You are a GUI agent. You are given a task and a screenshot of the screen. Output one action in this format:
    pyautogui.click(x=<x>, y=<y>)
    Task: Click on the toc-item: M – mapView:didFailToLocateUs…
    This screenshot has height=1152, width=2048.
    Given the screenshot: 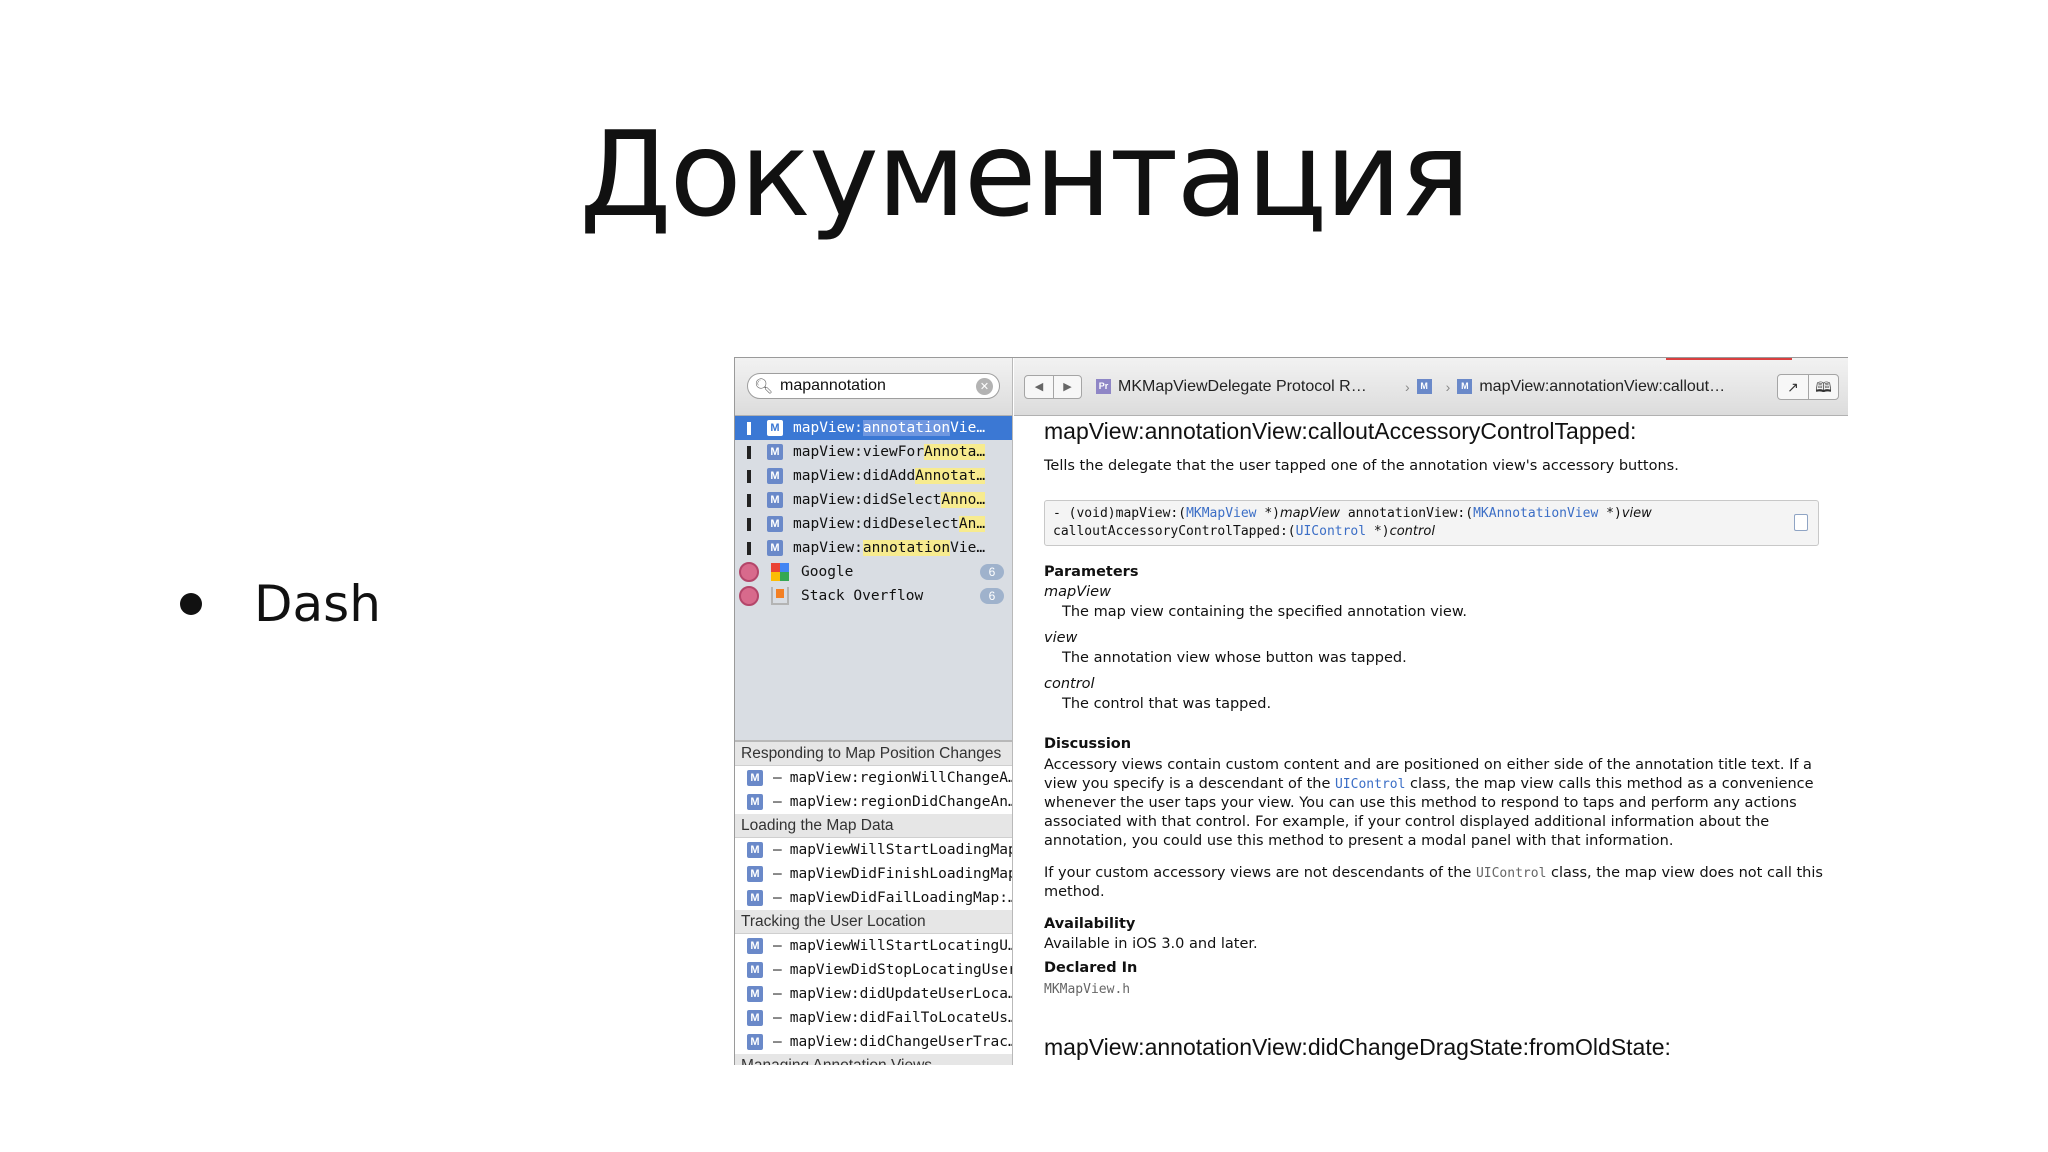 What is the action you would take?
    pyautogui.click(x=873, y=1018)
    